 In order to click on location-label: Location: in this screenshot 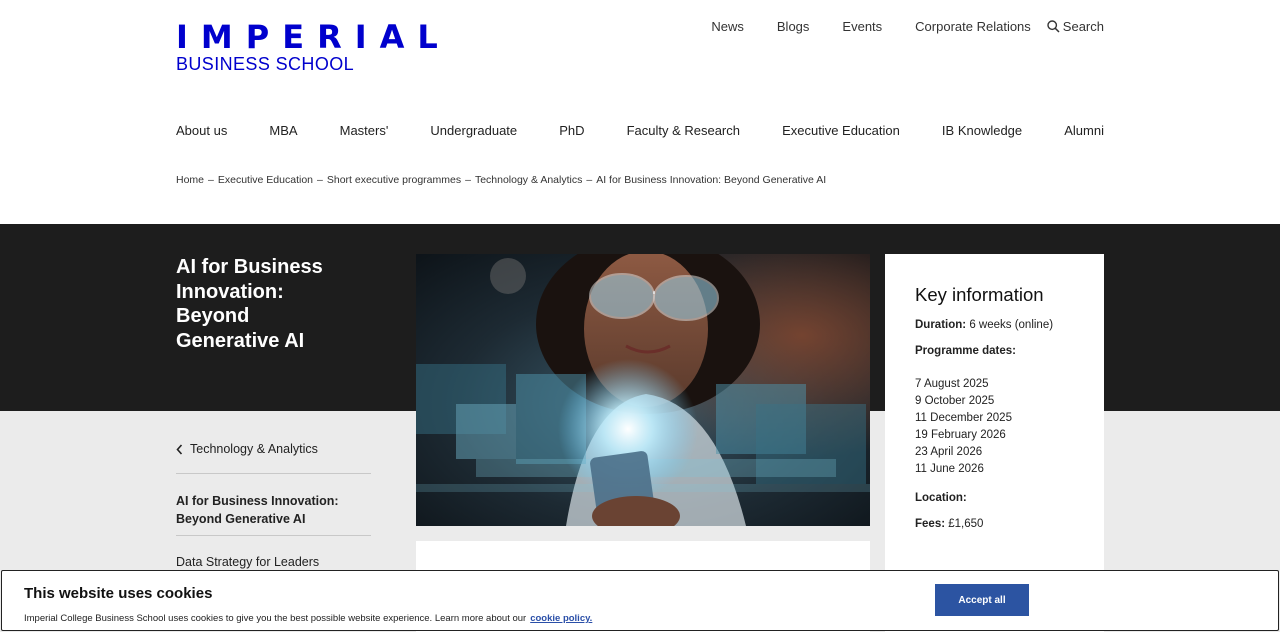, I will do `click(941, 498)`.